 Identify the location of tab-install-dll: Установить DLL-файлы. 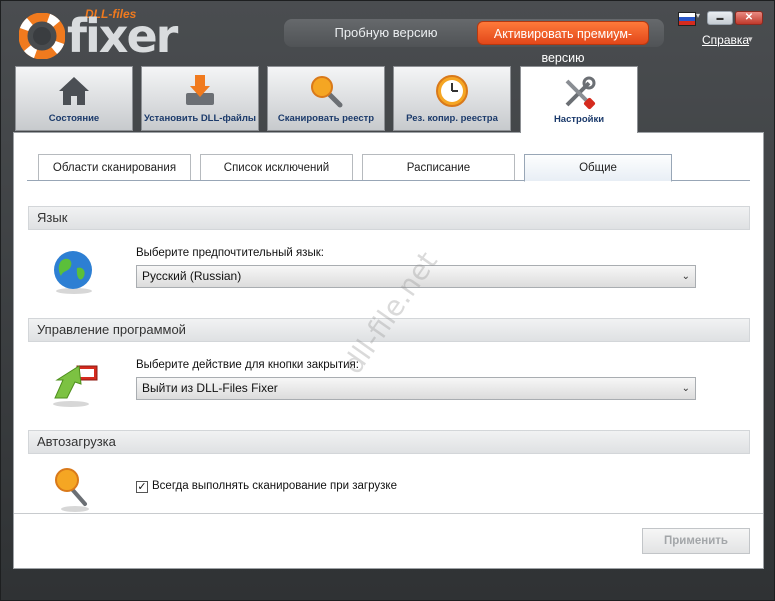
(200, 98).